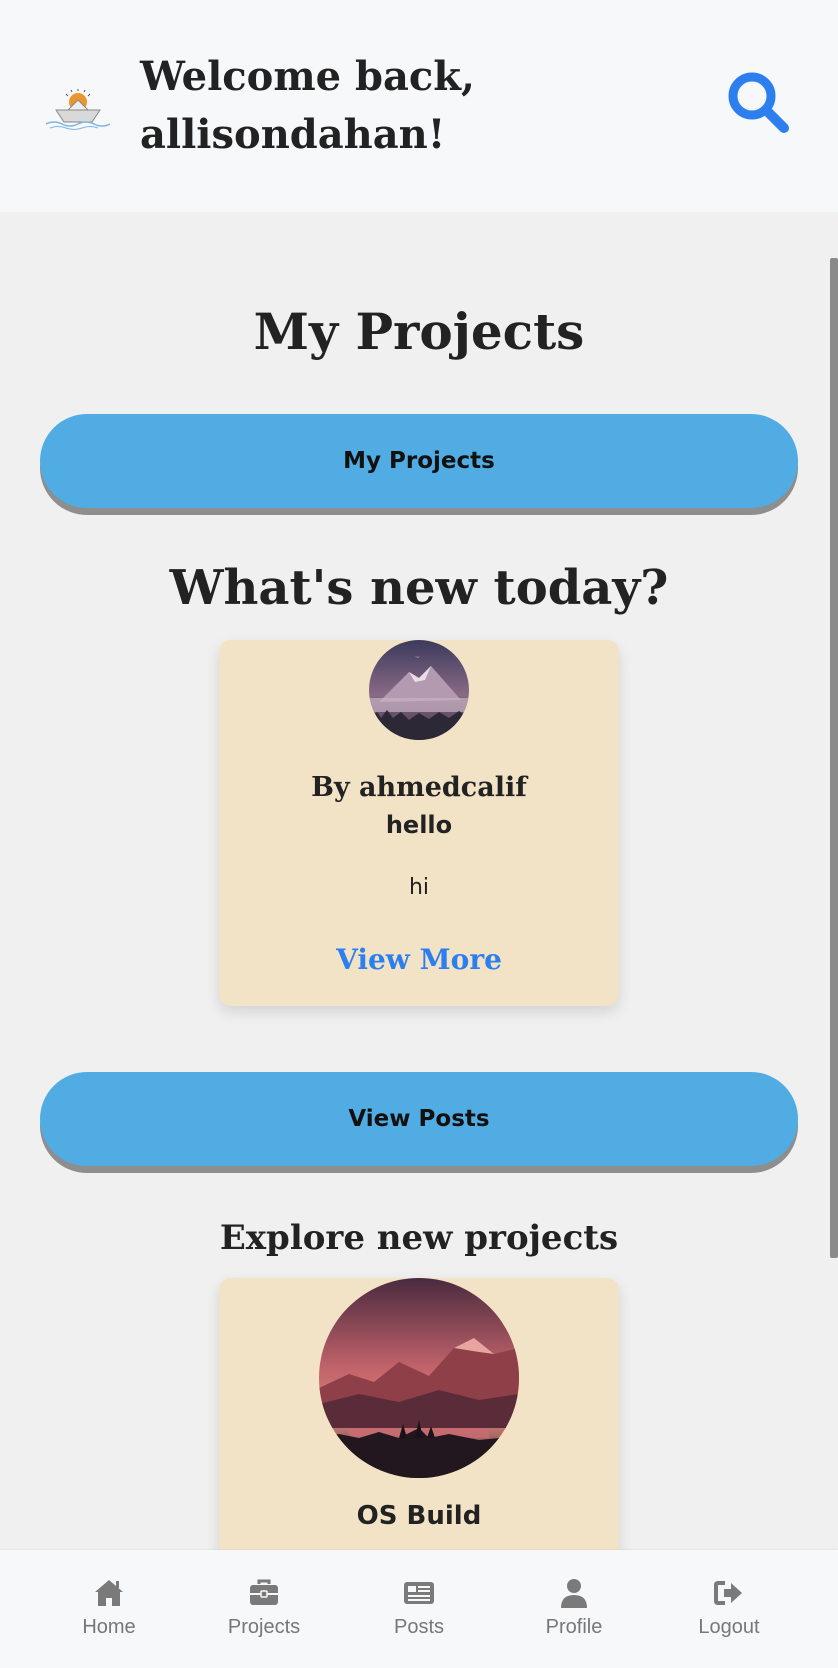  Describe the element at coordinates (574, 1609) in the screenshot. I see `nav-item-profile: Profile` at that location.